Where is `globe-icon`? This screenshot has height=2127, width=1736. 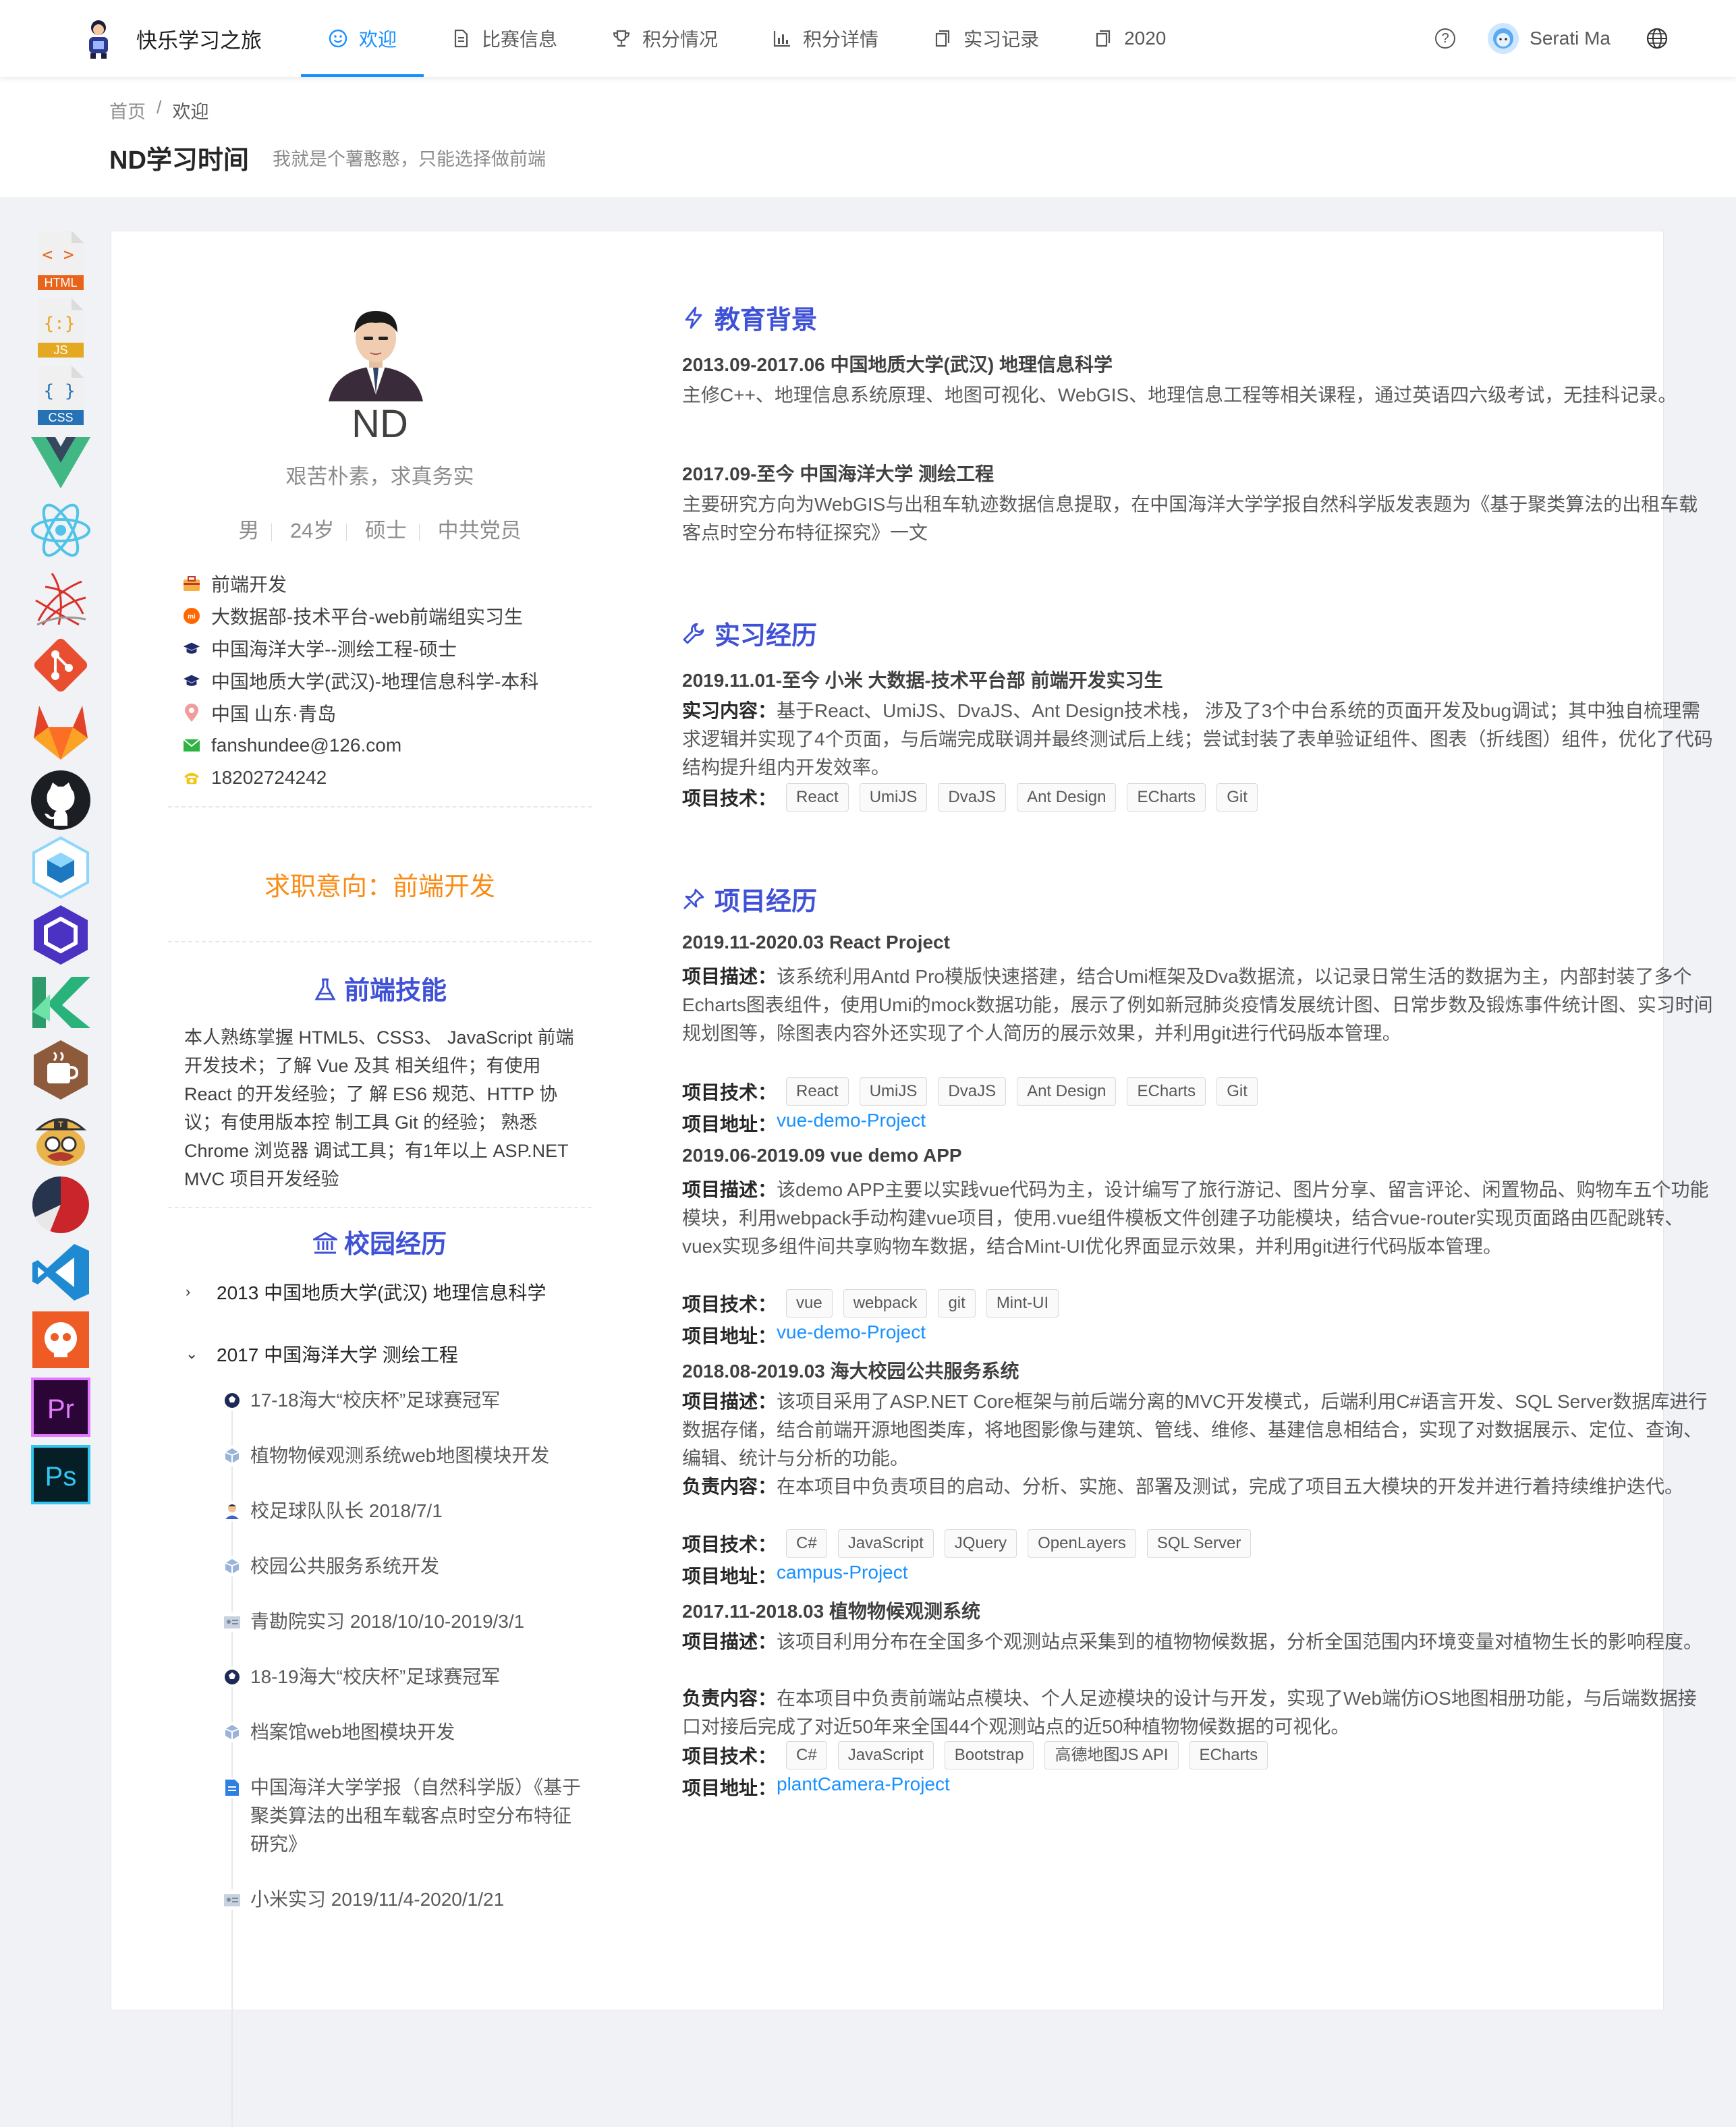
globe-icon is located at coordinates (1657, 38).